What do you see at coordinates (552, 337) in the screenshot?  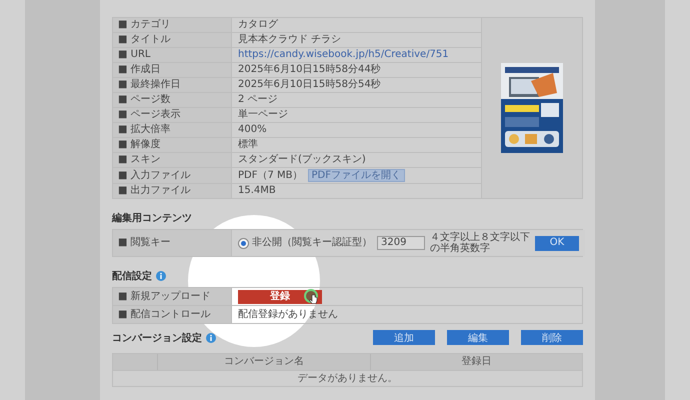 I see `action-button: 削除` at bounding box center [552, 337].